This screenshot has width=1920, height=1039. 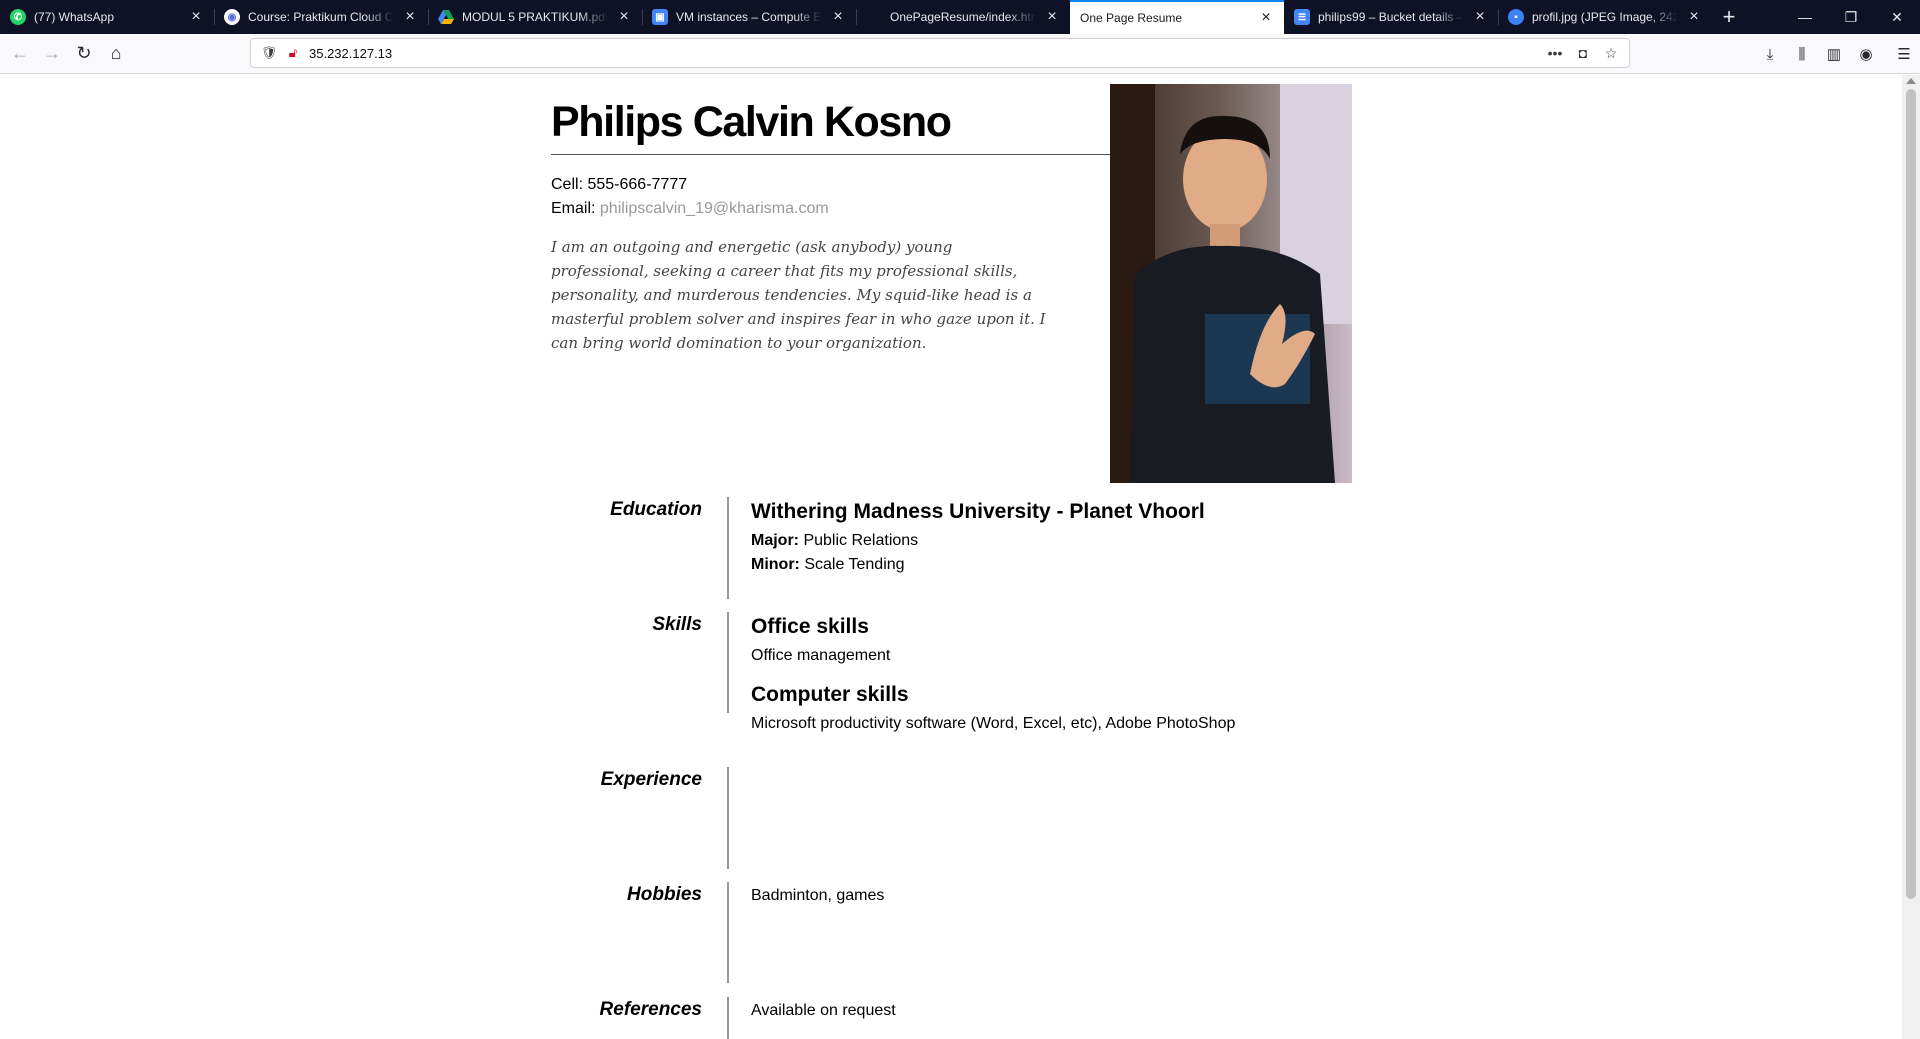 What do you see at coordinates (1101, 565) in the screenshot?
I see `minor-line: Minor: Scale Tending` at bounding box center [1101, 565].